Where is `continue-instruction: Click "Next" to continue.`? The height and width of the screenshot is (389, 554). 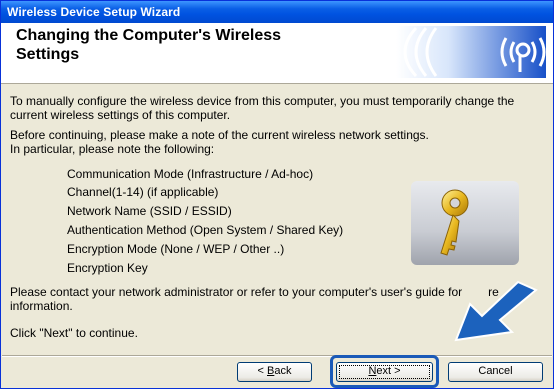 continue-instruction: Click "Next" to continue. is located at coordinates (74, 333).